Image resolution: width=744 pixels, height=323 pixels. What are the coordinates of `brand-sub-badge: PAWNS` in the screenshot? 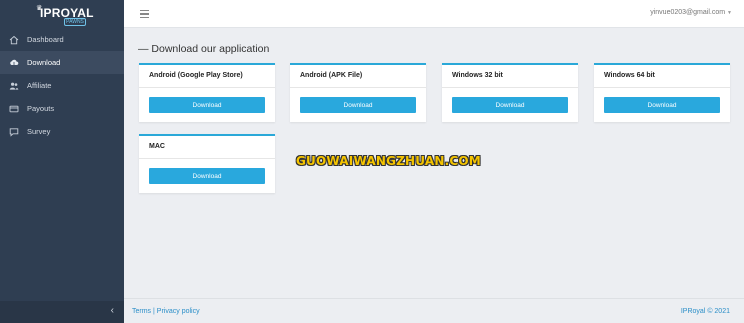 It's located at (75, 22).